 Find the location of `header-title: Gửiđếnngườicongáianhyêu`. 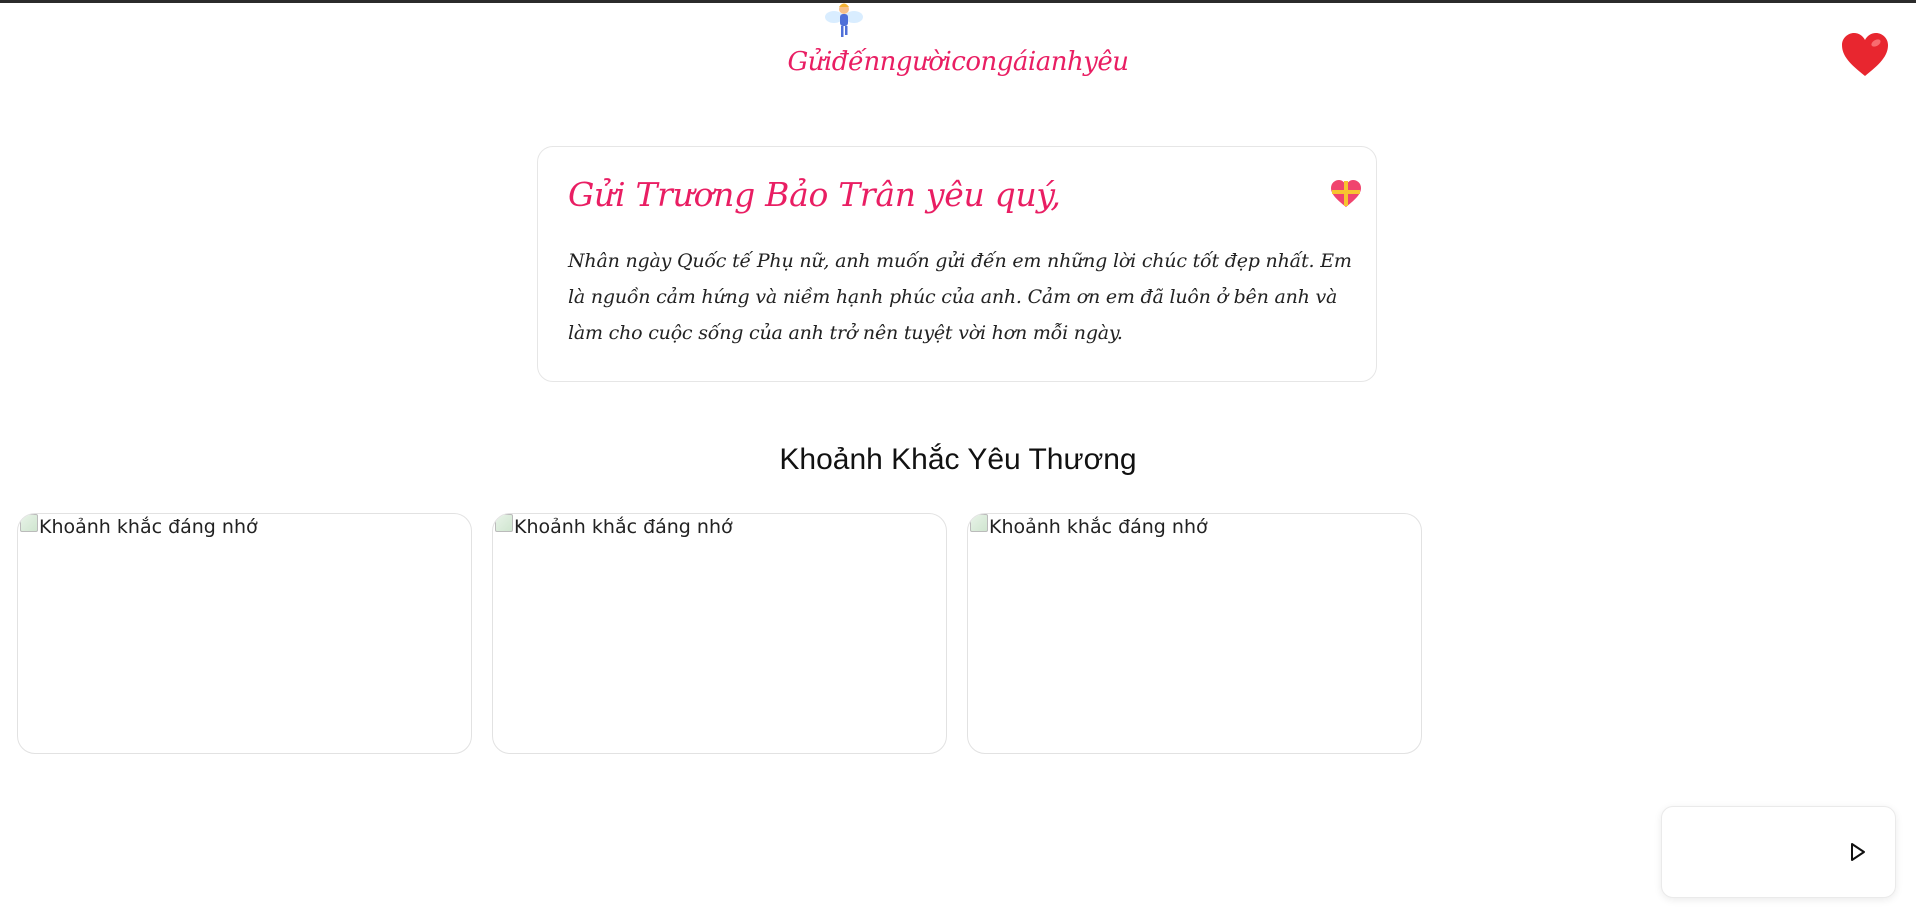

header-title: Gửiđếnngườicongáianhyêu is located at coordinates (958, 62).